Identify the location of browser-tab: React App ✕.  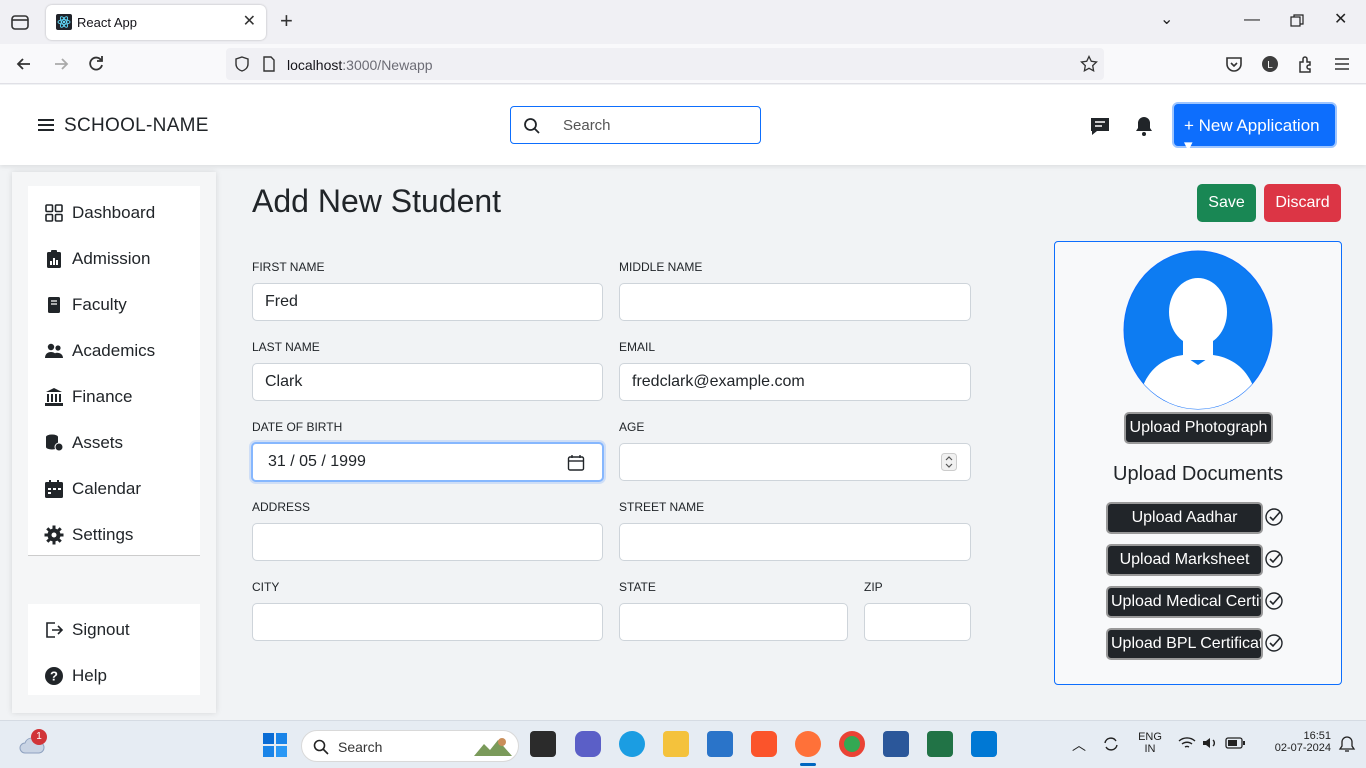
(156, 22).